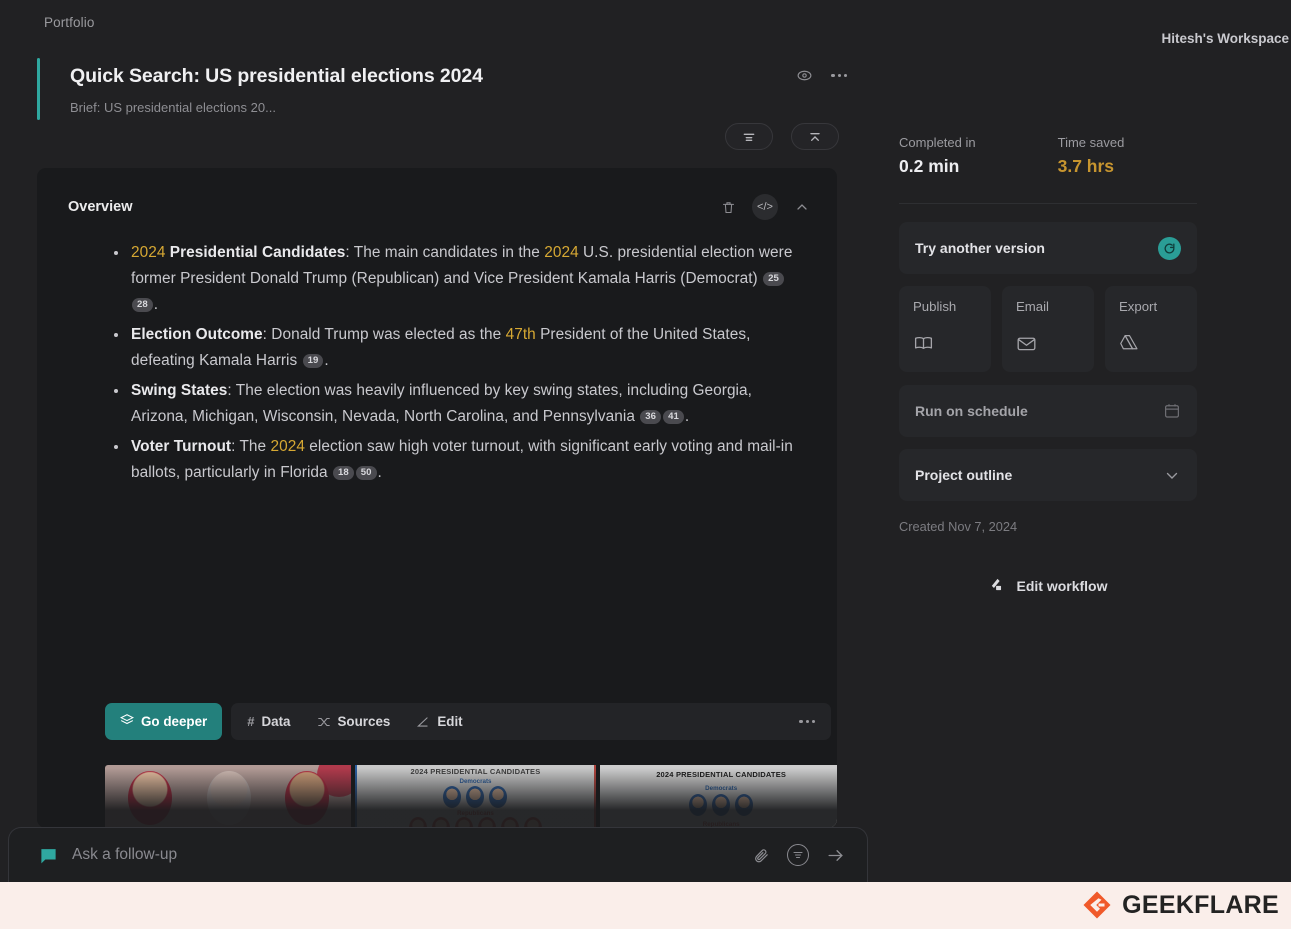 This screenshot has height=929, width=1291. Describe the element at coordinates (1086, 166) in the screenshot. I see `stat-value: 3.7 hrs` at that location.